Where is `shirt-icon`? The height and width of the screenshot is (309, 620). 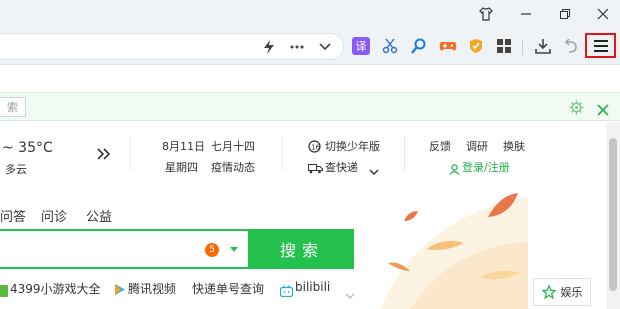
shirt-icon is located at coordinates (486, 13).